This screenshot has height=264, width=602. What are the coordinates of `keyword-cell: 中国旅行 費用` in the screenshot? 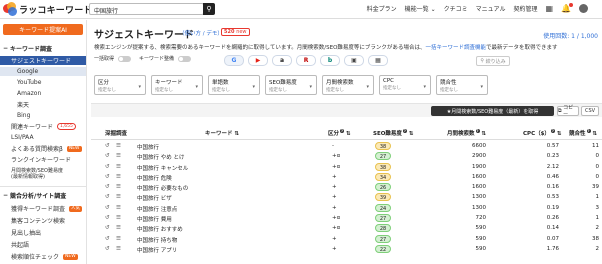 It's located at (154, 219).